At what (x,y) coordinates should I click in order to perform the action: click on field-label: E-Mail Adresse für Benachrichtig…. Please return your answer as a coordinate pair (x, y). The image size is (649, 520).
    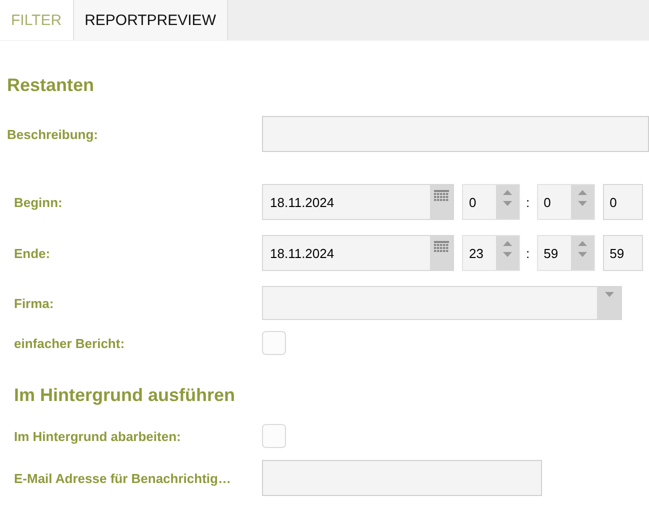
    Looking at the image, I should click on (123, 478).